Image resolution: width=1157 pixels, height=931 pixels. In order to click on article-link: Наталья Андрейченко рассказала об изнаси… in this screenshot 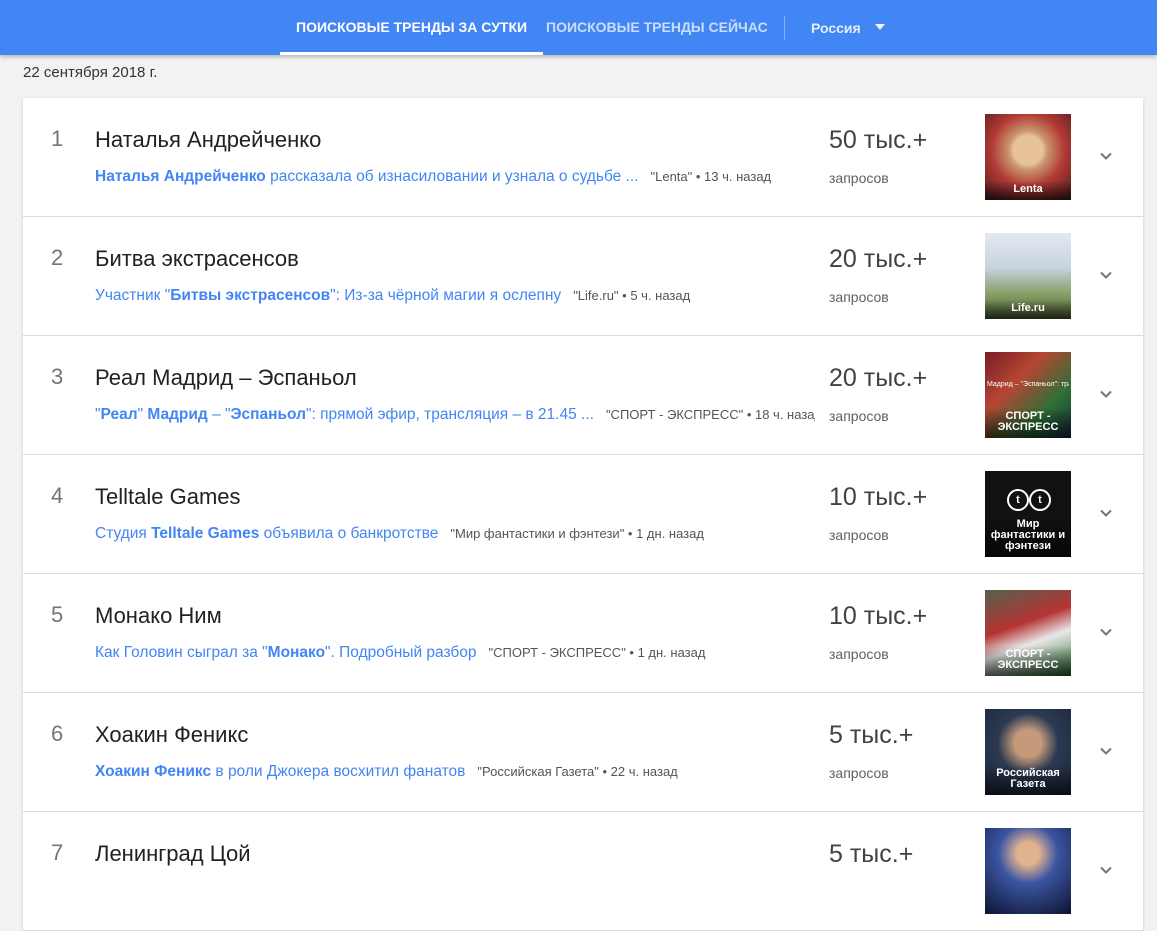, I will do `click(367, 176)`.